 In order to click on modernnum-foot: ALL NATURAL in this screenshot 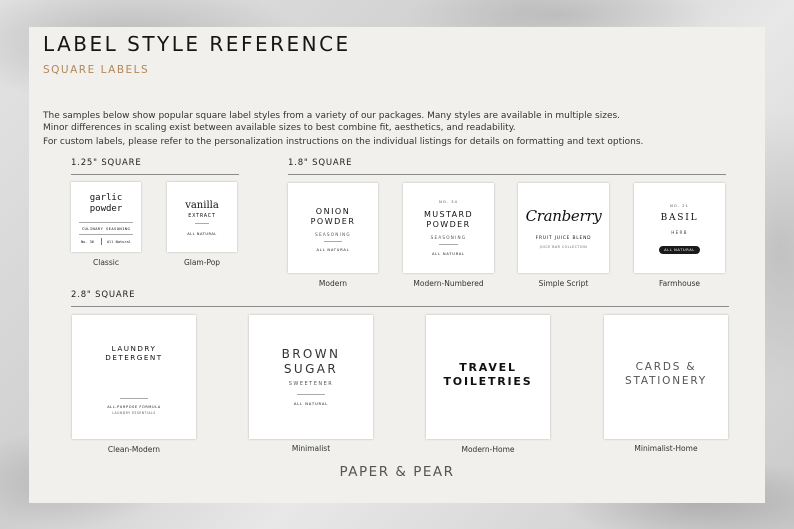, I will do `click(448, 254)`.